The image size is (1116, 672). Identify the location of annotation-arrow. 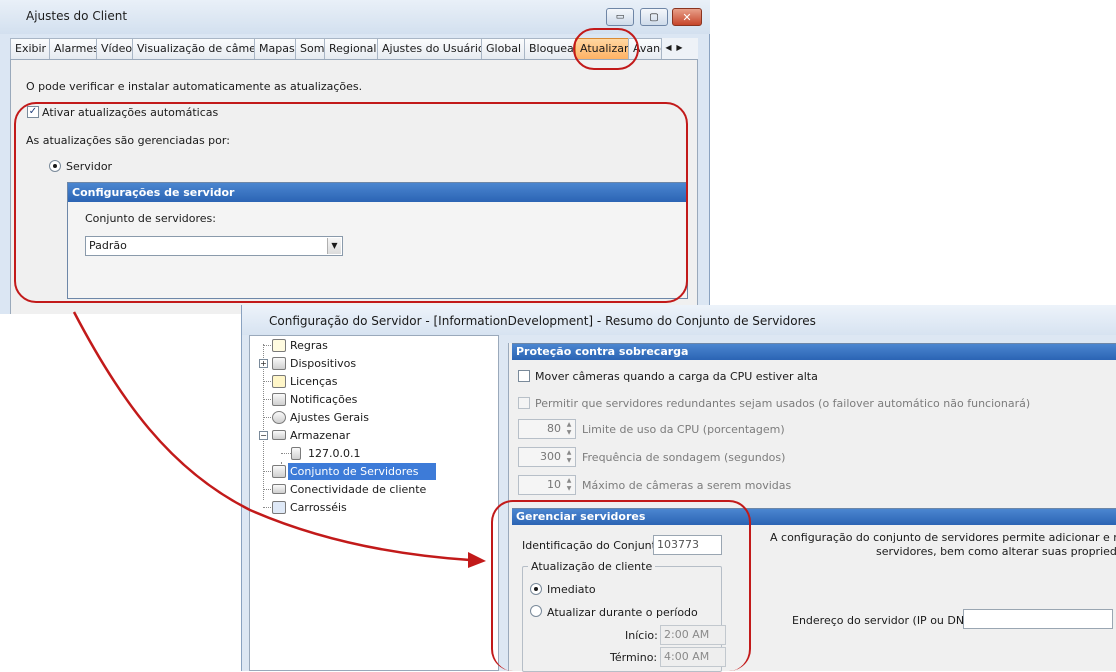
(279, 439).